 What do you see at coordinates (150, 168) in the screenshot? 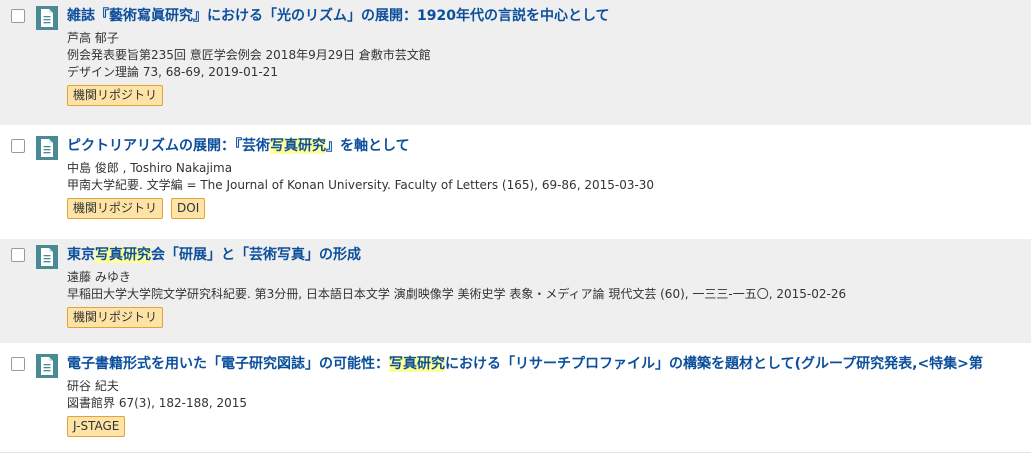
I see `authors: 中島 俊郎 , Toshiro Nakajima` at bounding box center [150, 168].